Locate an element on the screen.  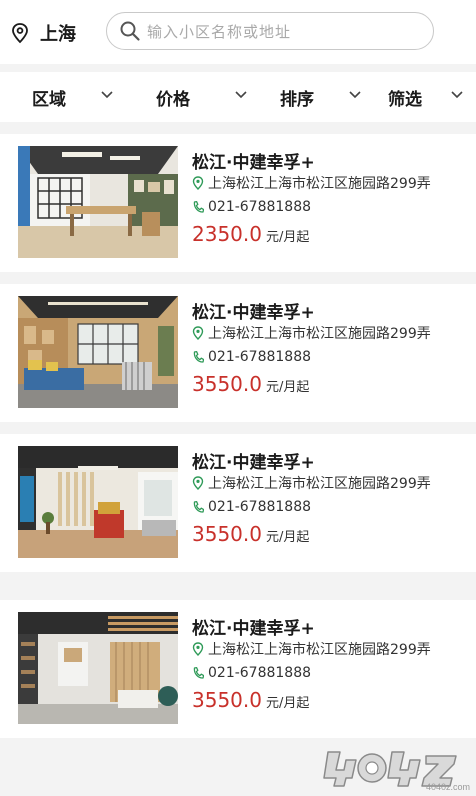
location-pin-icon is located at coordinates (20, 33).